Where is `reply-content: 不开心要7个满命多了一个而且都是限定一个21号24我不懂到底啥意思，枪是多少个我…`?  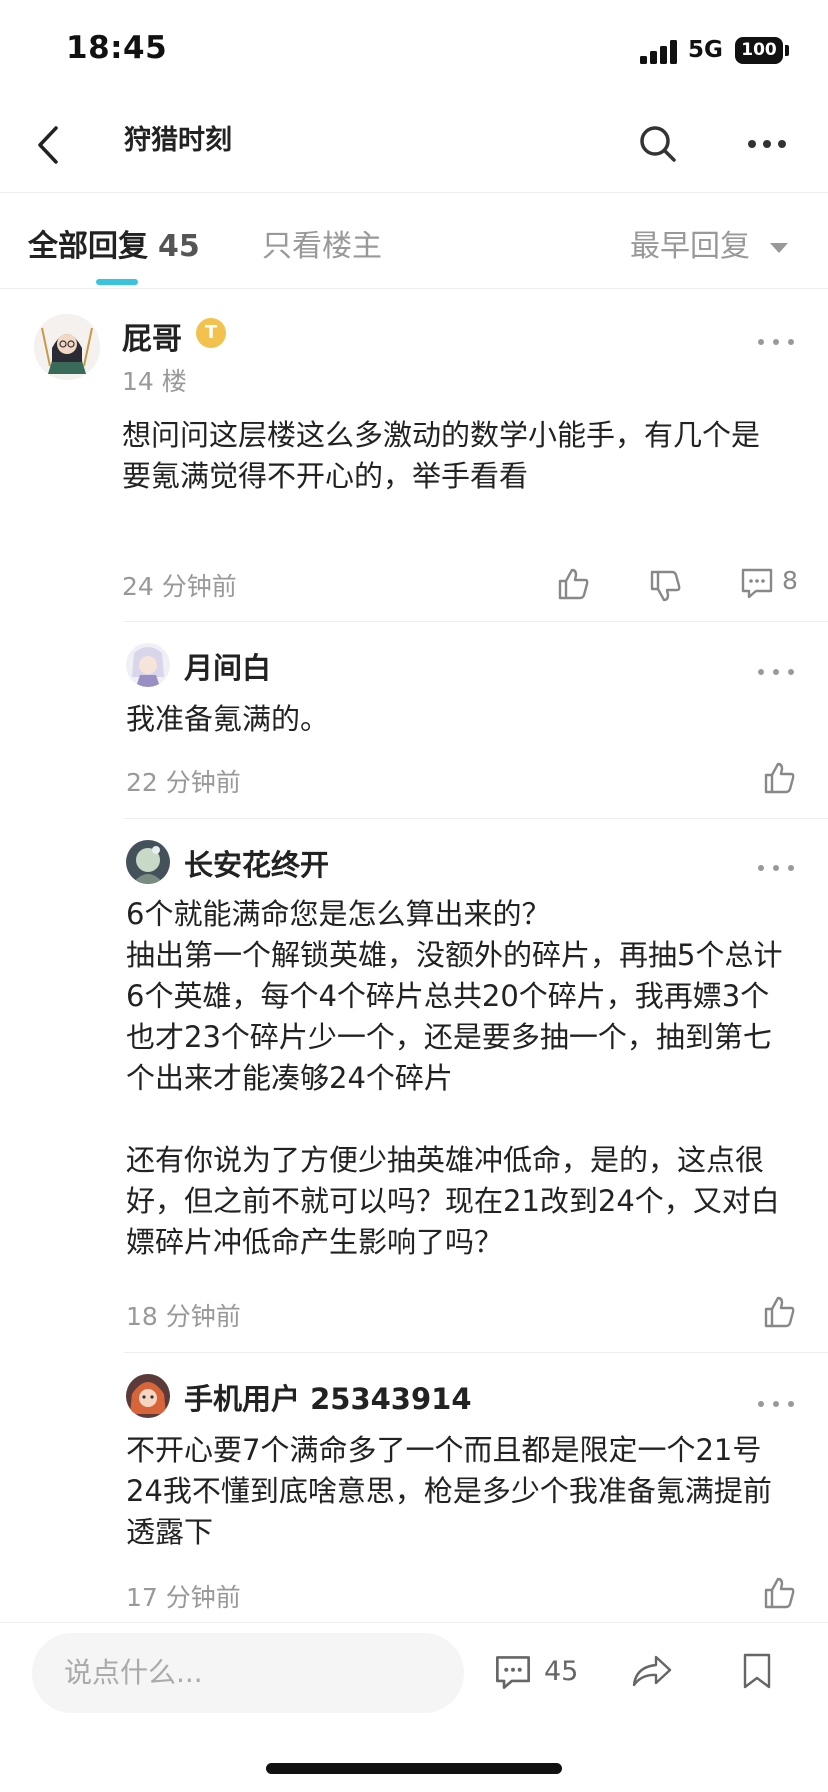 reply-content: 不开心要7个满命多了一个而且都是限定一个21号24我不懂到底啥意思，枪是多少个我… is located at coordinates (449, 1491).